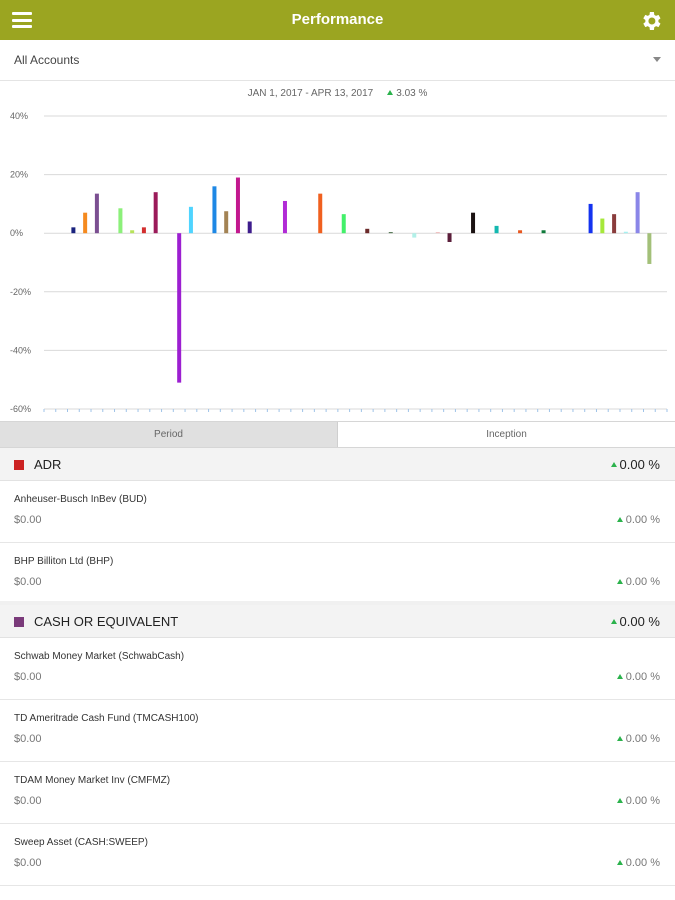 This screenshot has height=900, width=675. What do you see at coordinates (506, 434) in the screenshot?
I see `tab-inception: Inception` at bounding box center [506, 434].